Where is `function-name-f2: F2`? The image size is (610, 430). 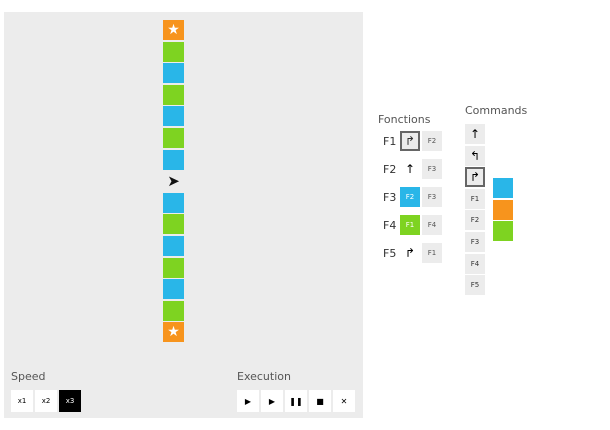 function-name-f2: F2 is located at coordinates (390, 169).